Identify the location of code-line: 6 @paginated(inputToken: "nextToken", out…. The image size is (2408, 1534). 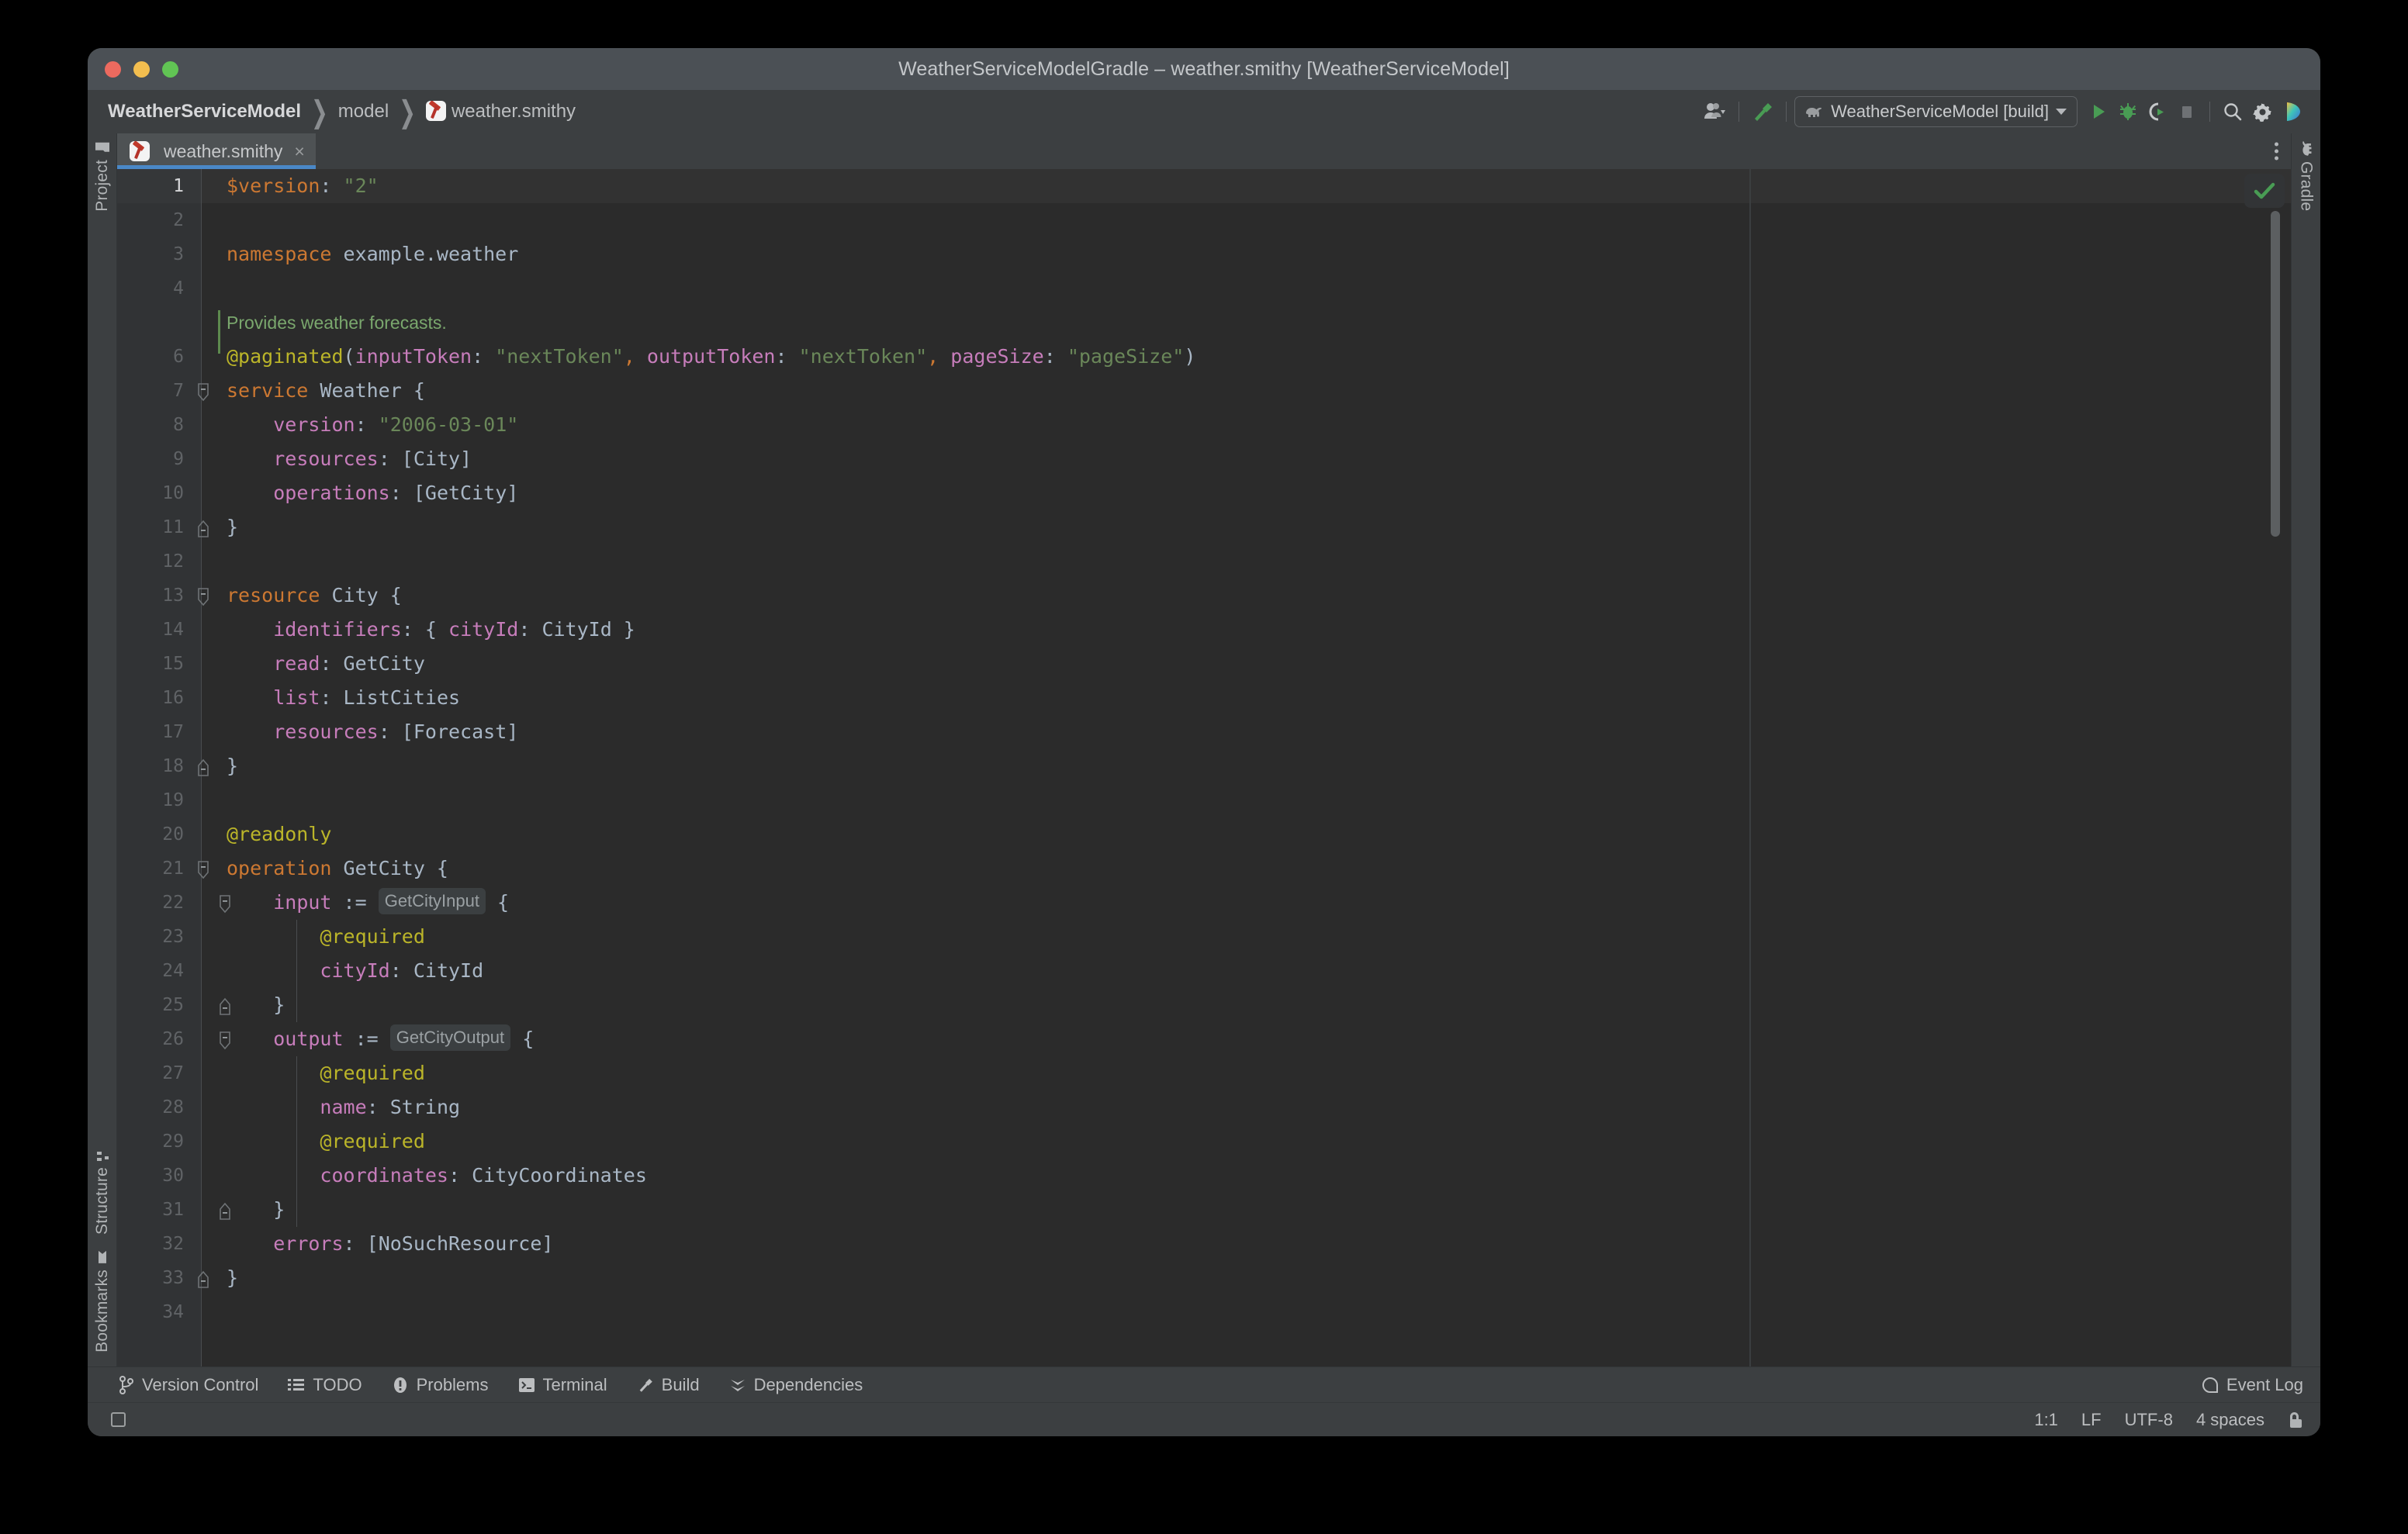
(1204, 357).